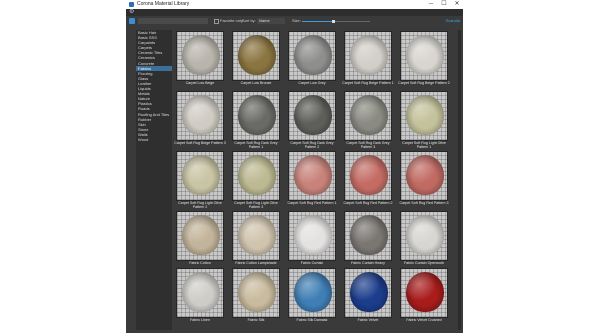  Describe the element at coordinates (131, 12) in the screenshot. I see `settings-gear-icon: ⚙` at that location.